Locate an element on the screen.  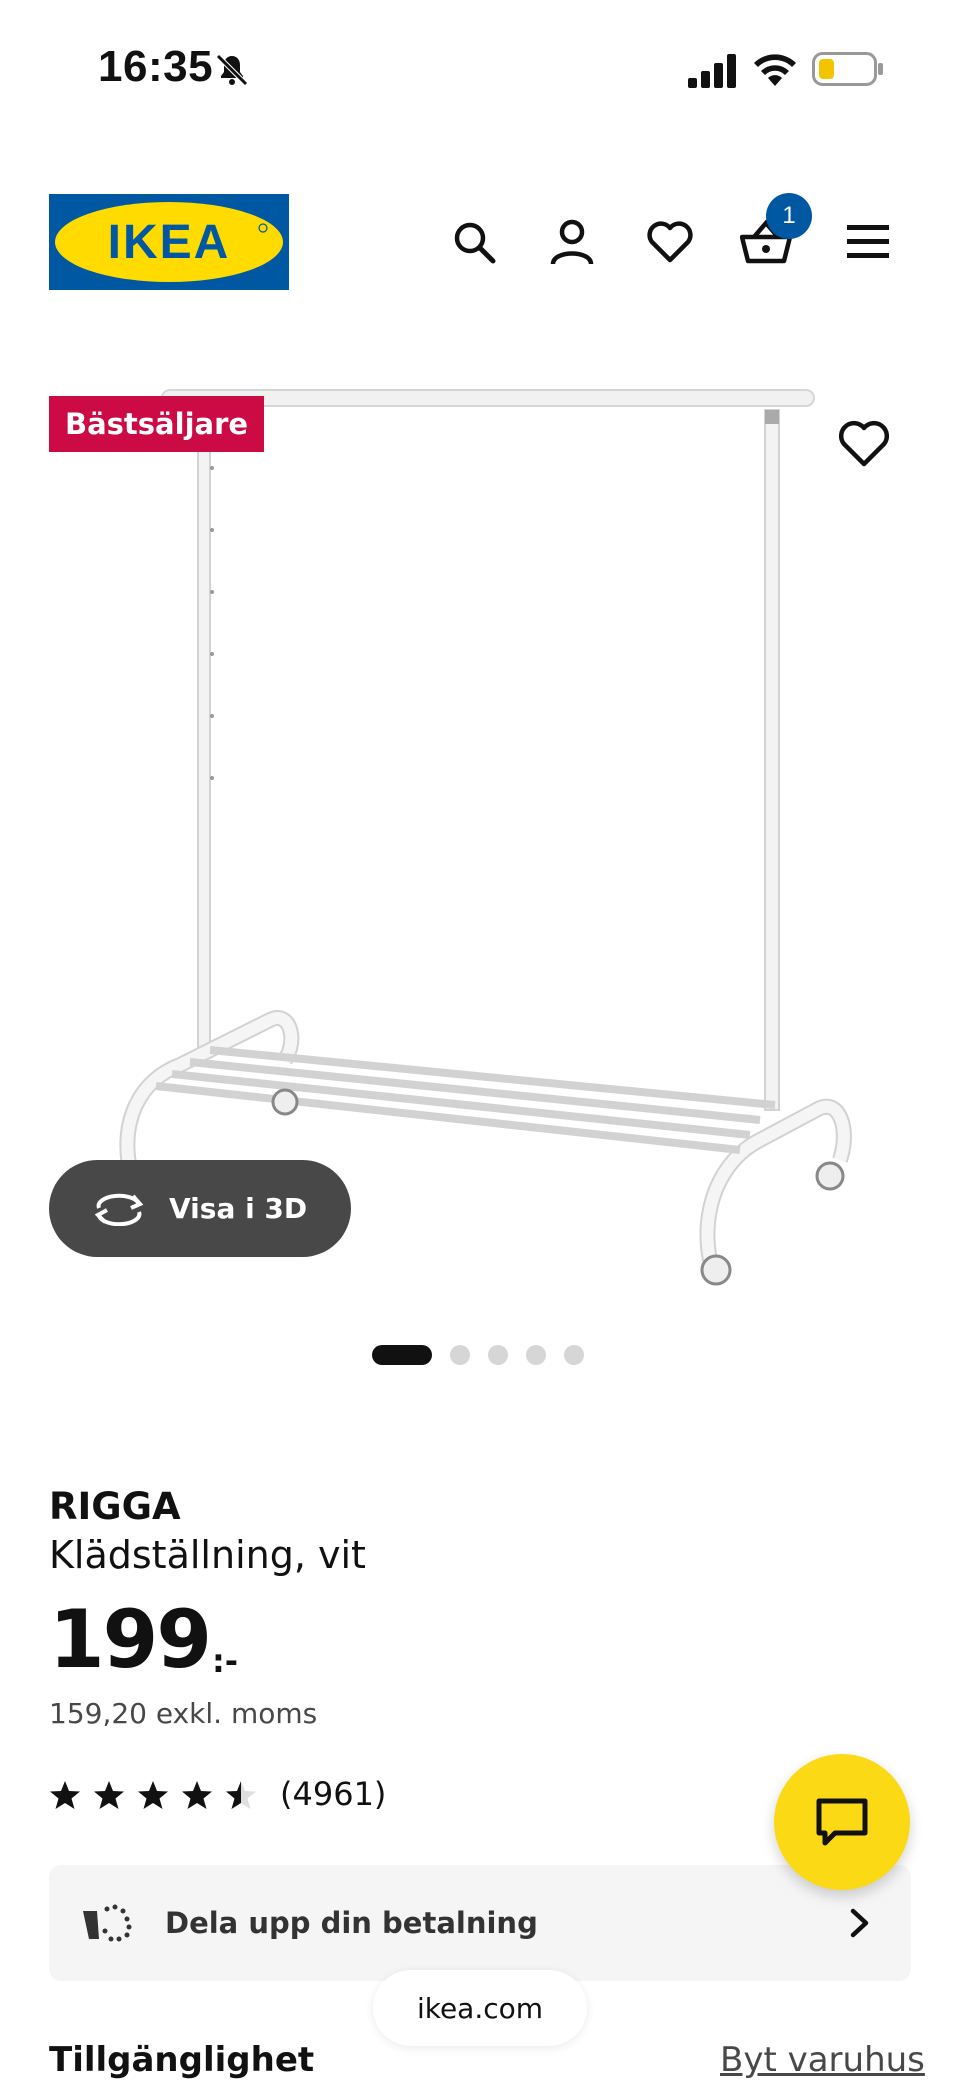
chat-button is located at coordinates (842, 1822).